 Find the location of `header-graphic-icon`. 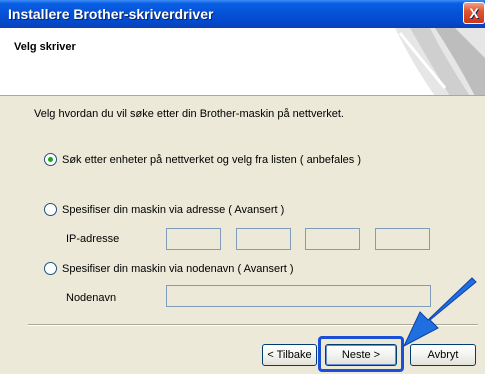

header-graphic-icon is located at coordinates (440, 61).